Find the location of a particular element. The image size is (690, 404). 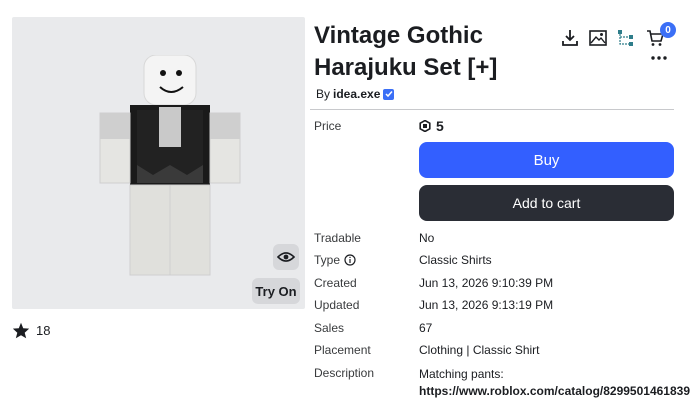

placement-value: Clothing | Classic Shirt is located at coordinates (479, 350).